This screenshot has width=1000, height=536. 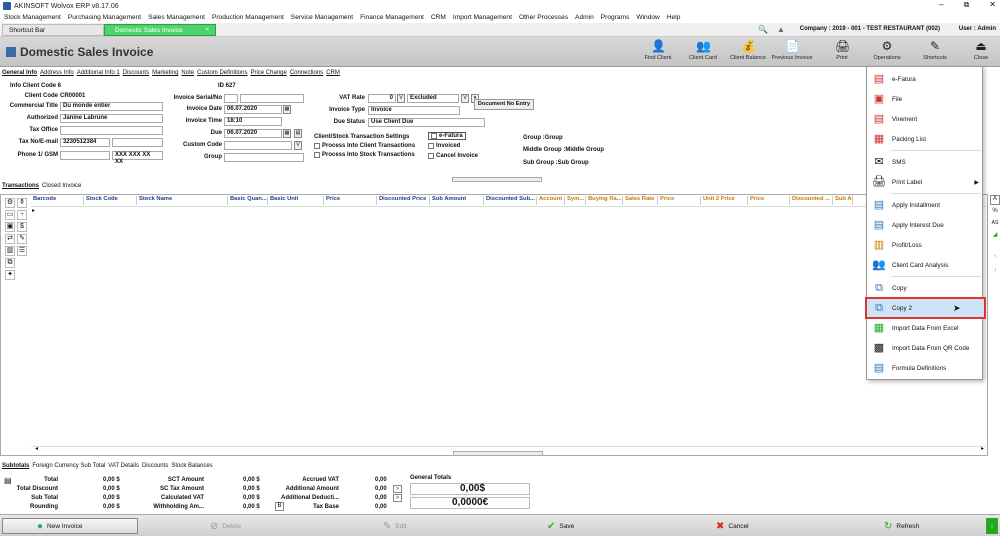 I want to click on menu-item-sms: ✉ SMS, so click(x=925, y=162).